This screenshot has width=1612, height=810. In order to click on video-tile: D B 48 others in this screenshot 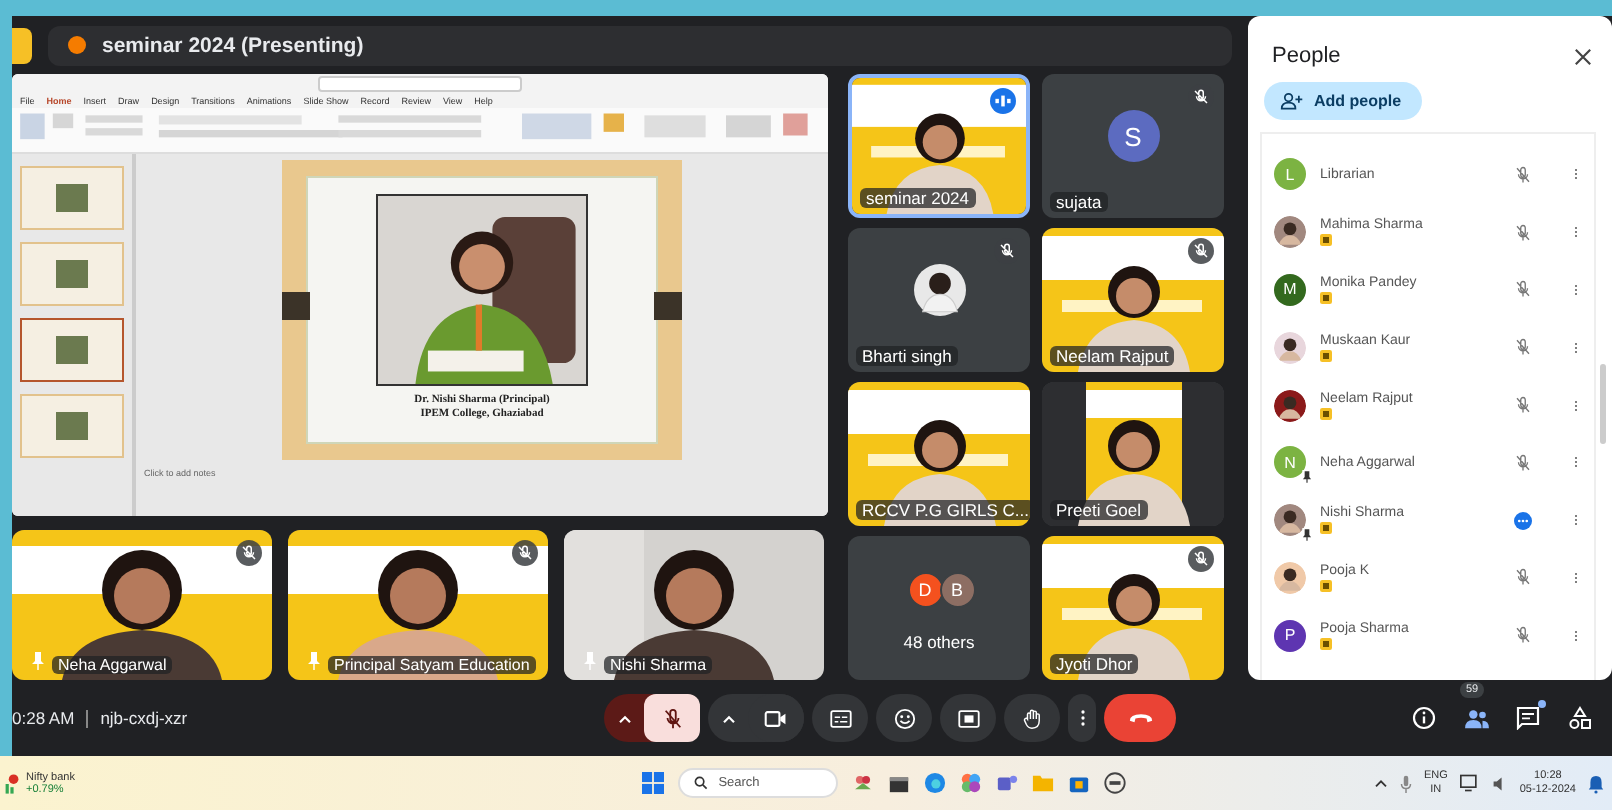, I will do `click(939, 608)`.